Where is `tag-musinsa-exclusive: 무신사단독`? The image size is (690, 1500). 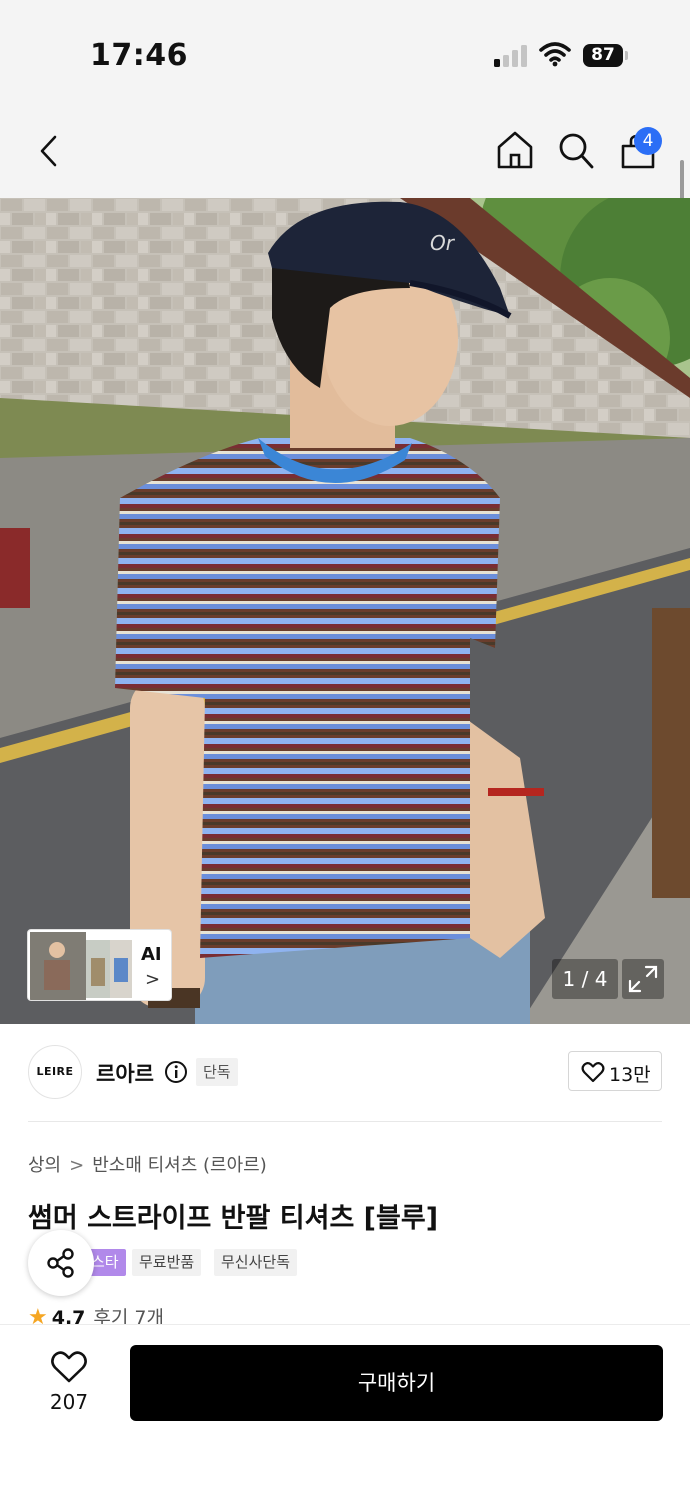 tag-musinsa-exclusive: 무신사단독 is located at coordinates (256, 1262).